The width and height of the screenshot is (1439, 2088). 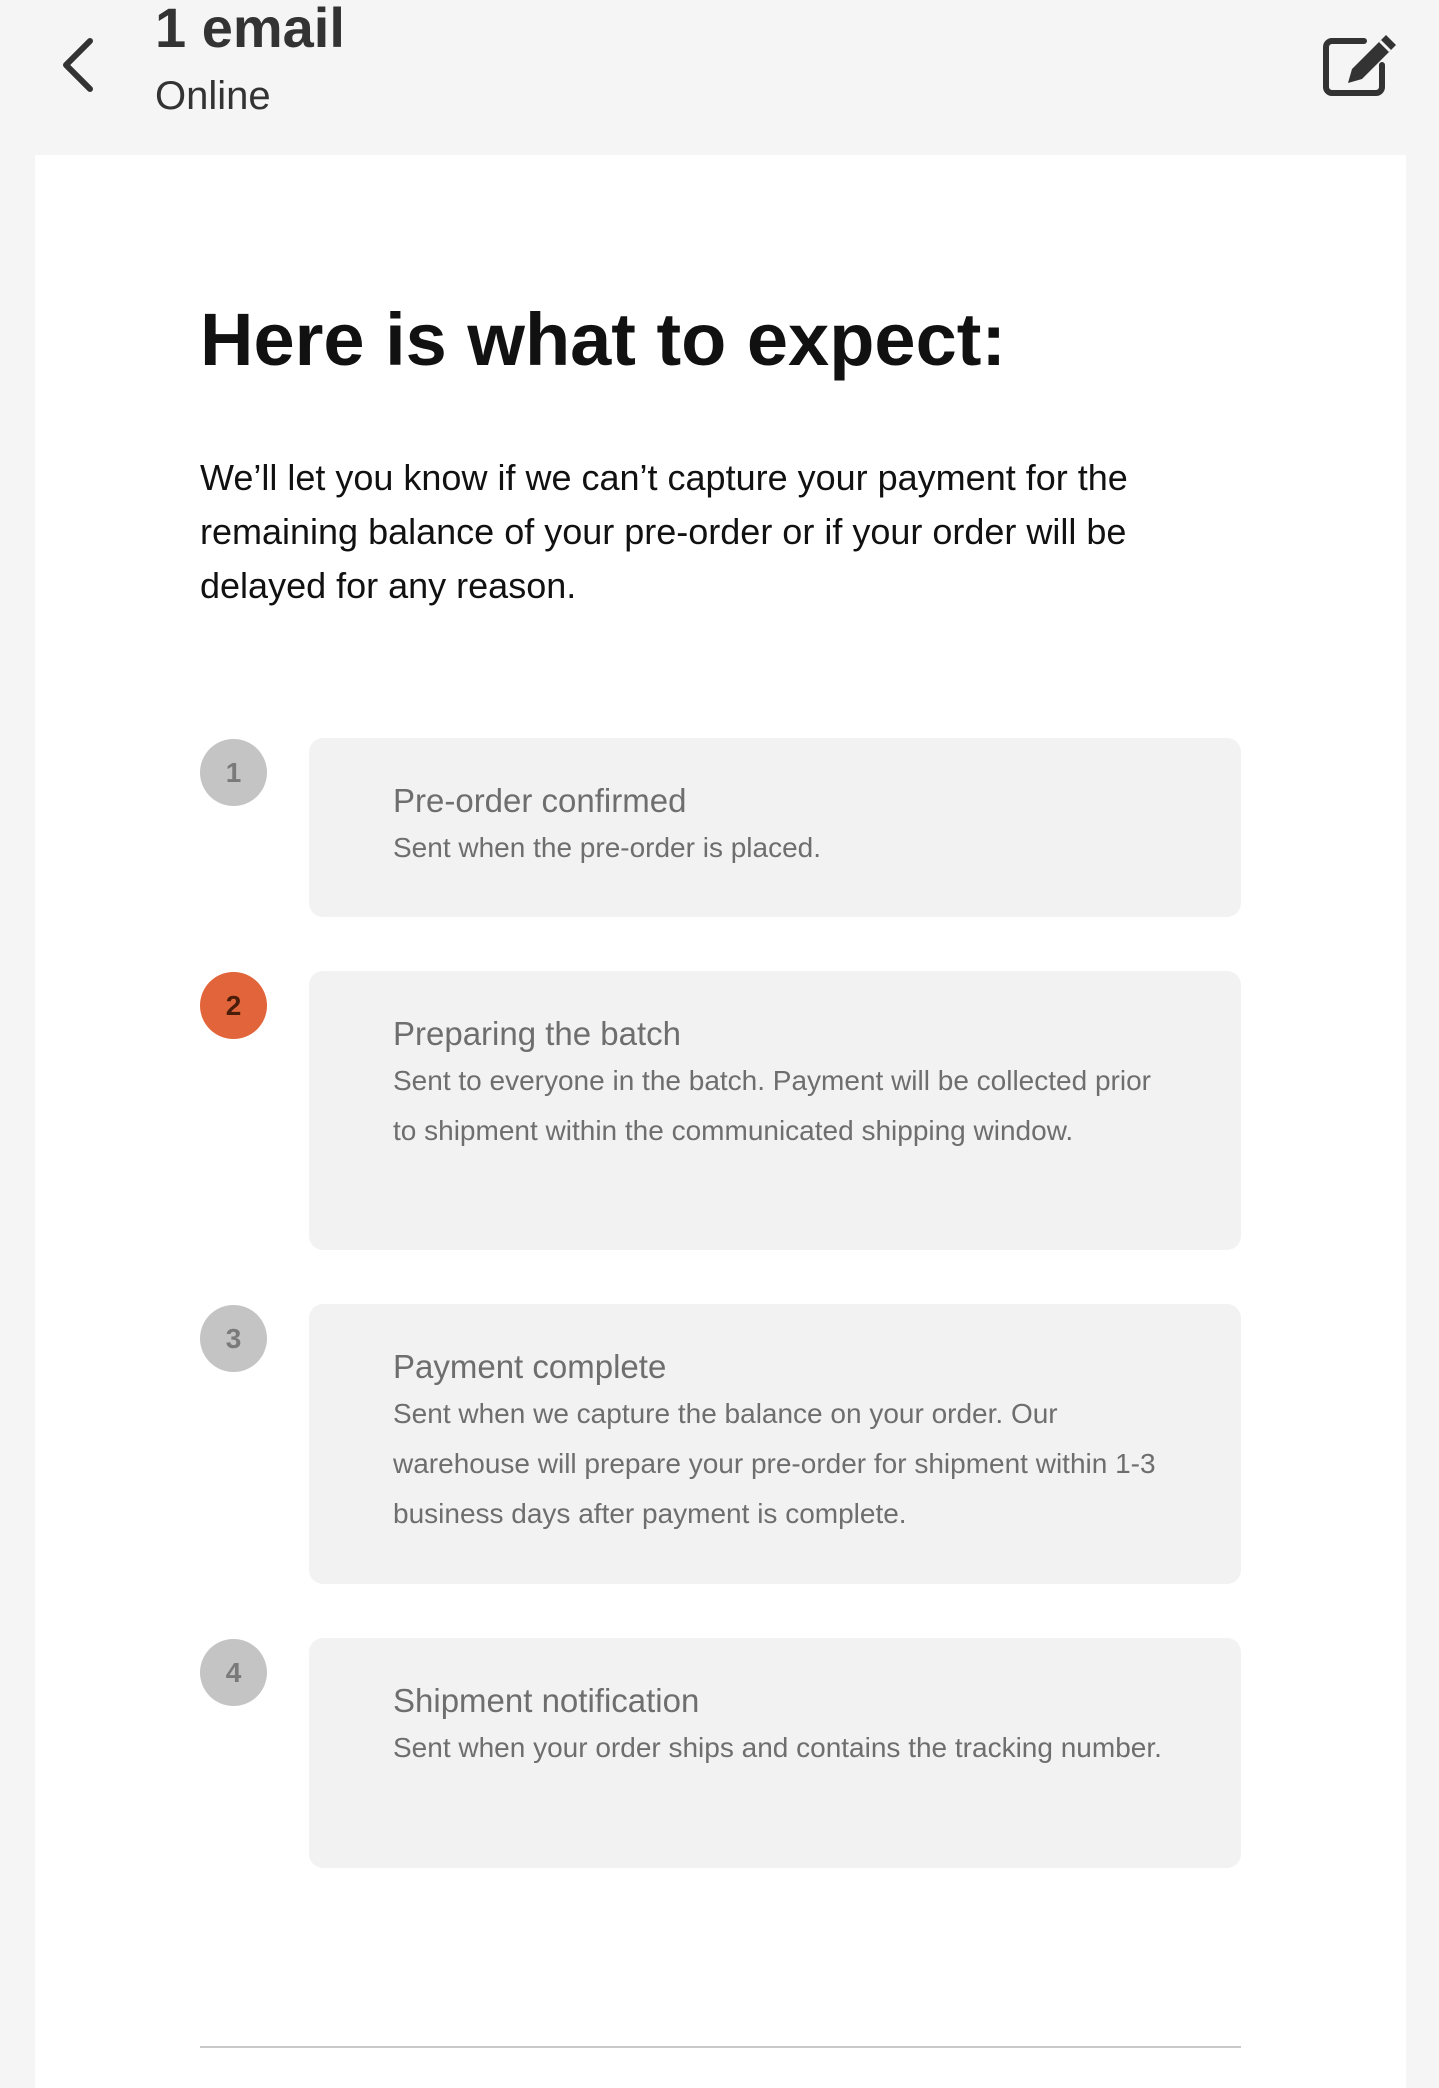 I want to click on header-subtitle: Online, so click(x=213, y=96).